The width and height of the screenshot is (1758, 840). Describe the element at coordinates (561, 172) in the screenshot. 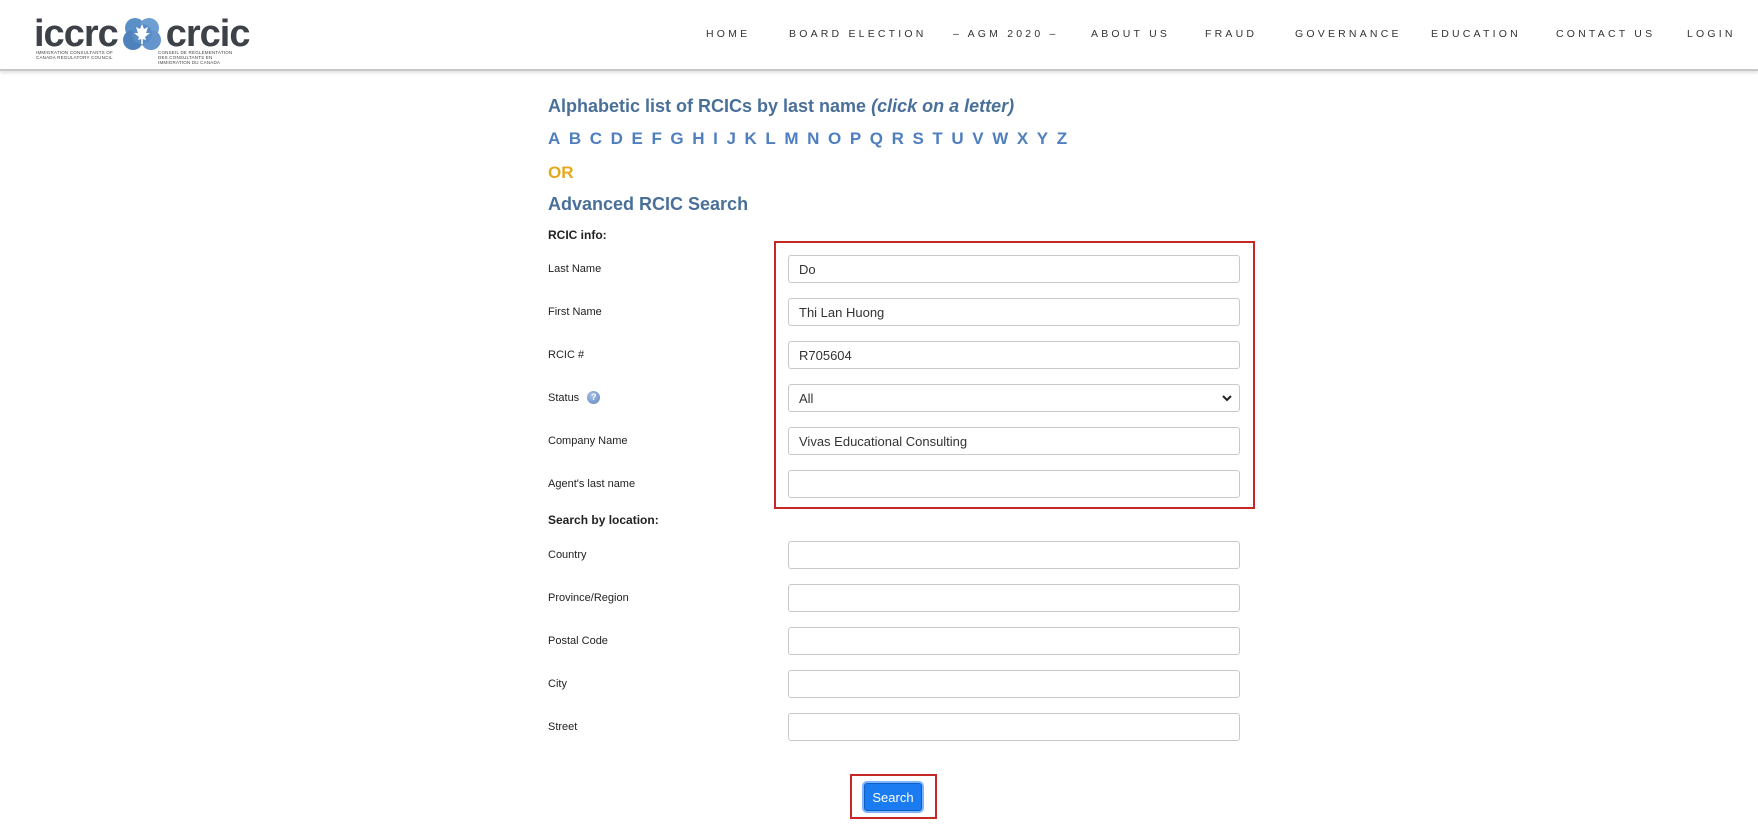

I see `or-divider: OR` at that location.